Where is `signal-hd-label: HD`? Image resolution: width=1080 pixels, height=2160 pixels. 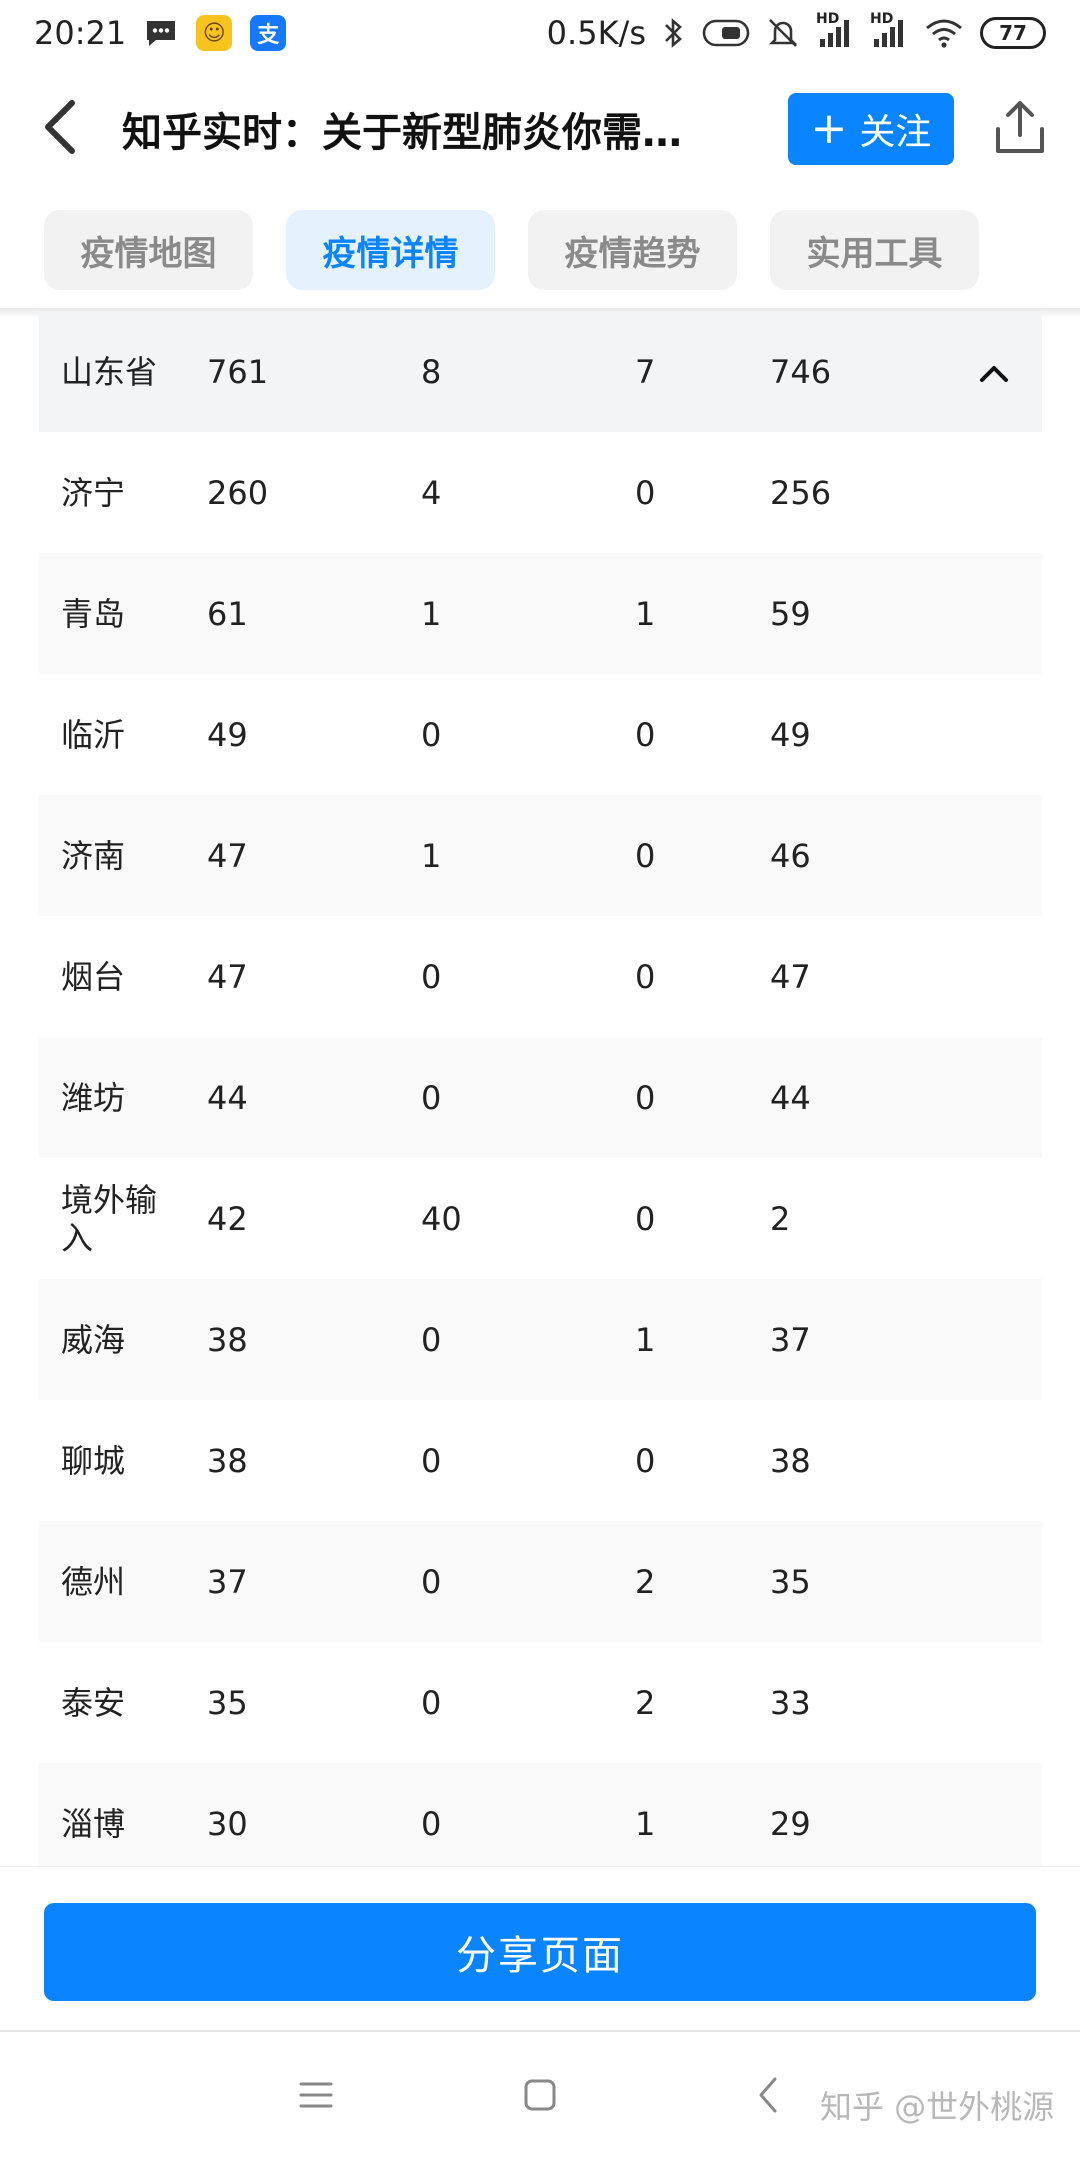
signal-hd-label: HD is located at coordinates (828, 19).